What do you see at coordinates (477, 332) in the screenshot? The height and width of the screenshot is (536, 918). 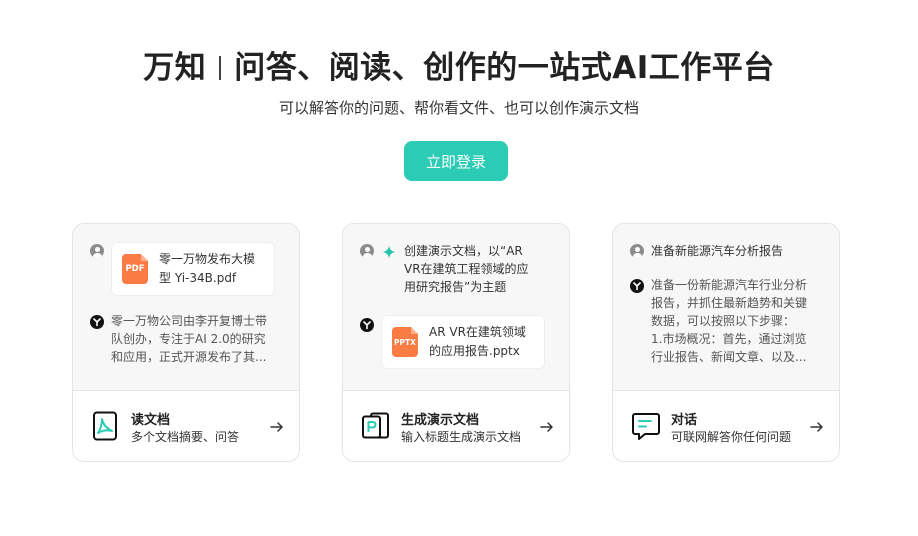 I see `file-name-line1: AR VR在建筑领域` at bounding box center [477, 332].